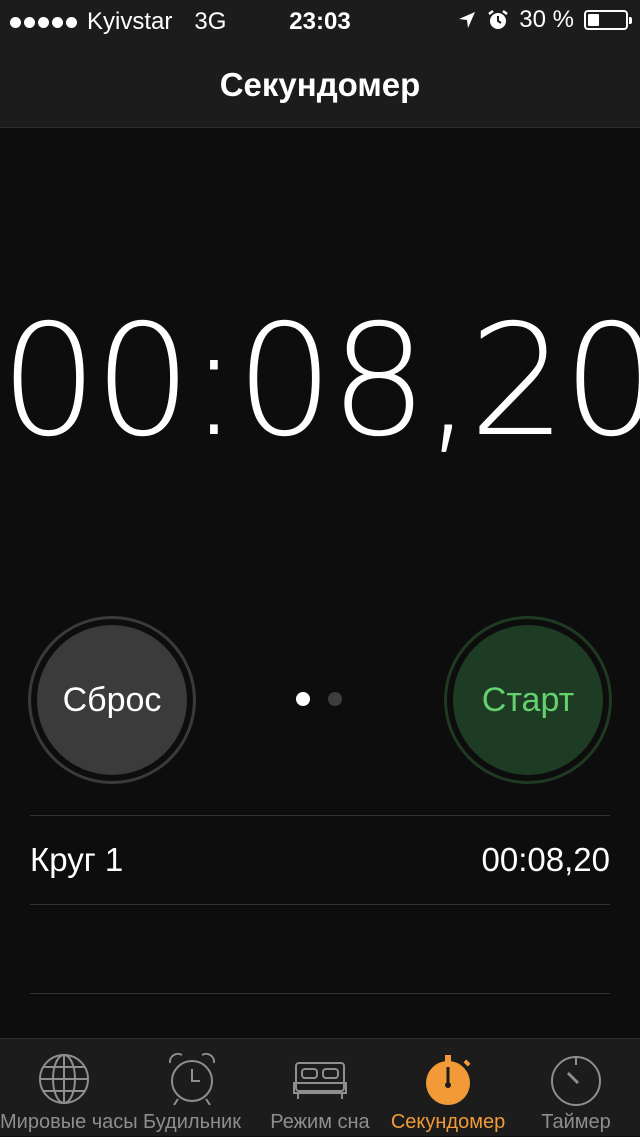  I want to click on battery-icon, so click(608, 20).